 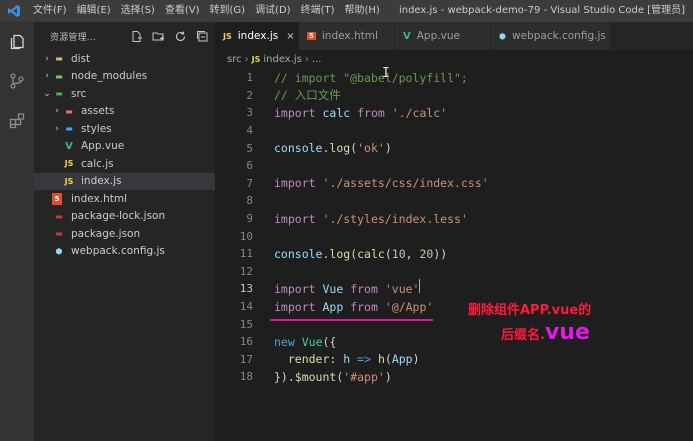 What do you see at coordinates (405, 183) in the screenshot?
I see `code-token: './assets/css/index.css'` at bounding box center [405, 183].